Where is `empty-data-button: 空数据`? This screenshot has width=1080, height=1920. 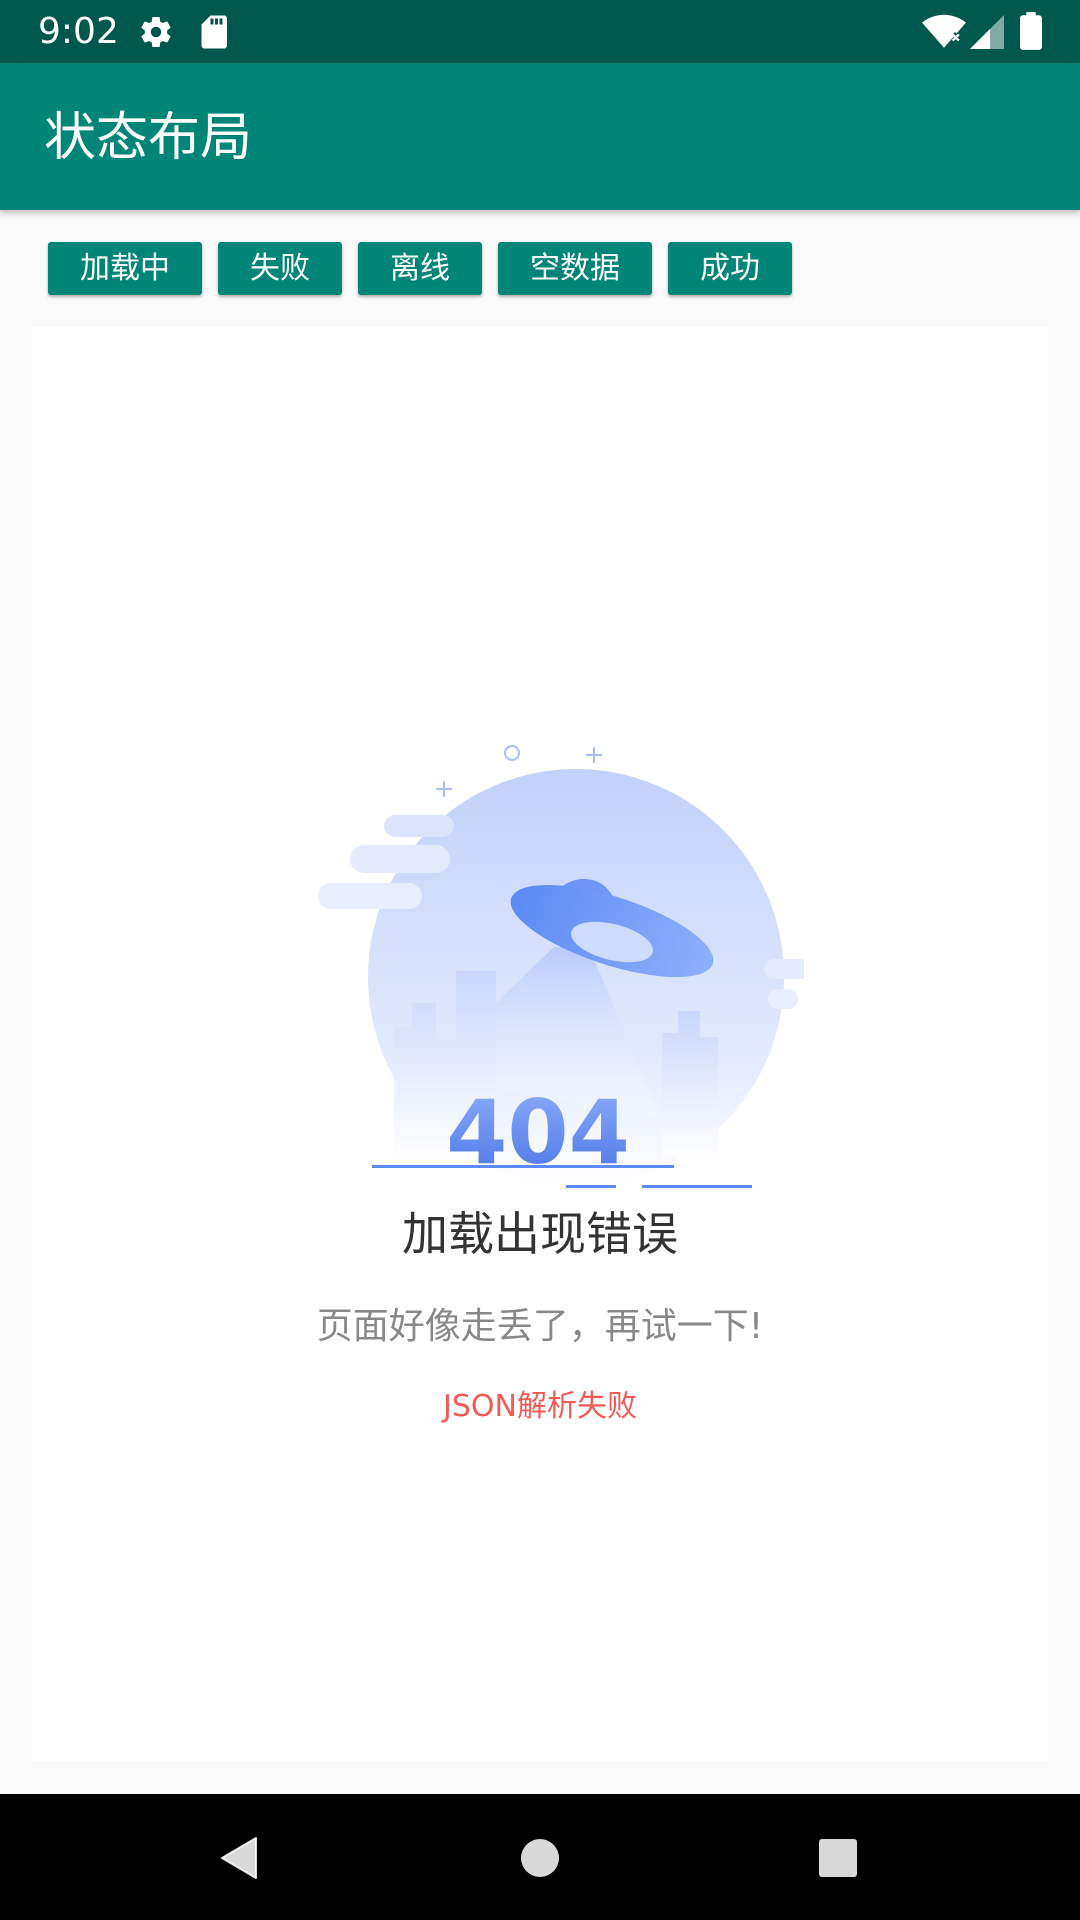
empty-data-button: 空数据 is located at coordinates (575, 268).